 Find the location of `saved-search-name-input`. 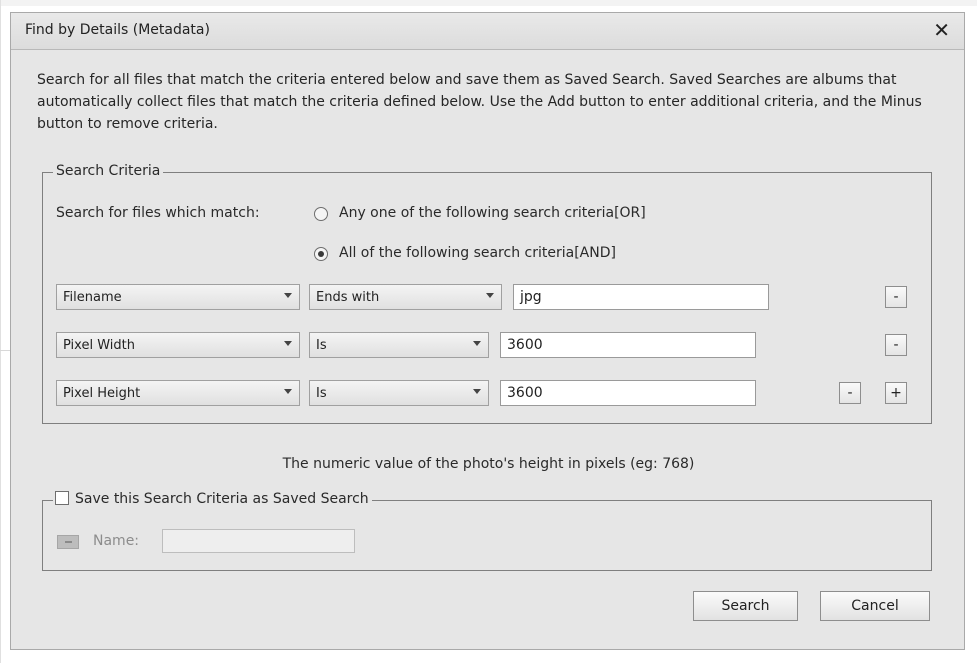

saved-search-name-input is located at coordinates (258, 541).